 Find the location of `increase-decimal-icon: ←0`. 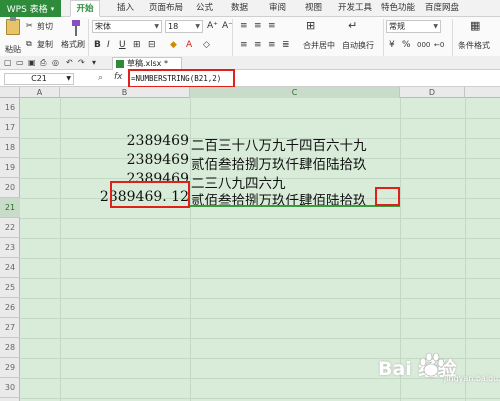

increase-decimal-icon: ←0 is located at coordinates (439, 45).